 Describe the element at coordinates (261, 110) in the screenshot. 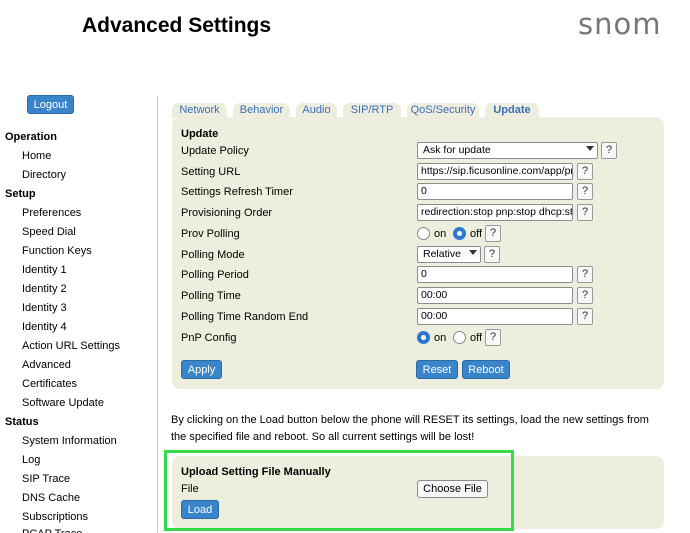

I see `tab-behavior: Behavior` at that location.